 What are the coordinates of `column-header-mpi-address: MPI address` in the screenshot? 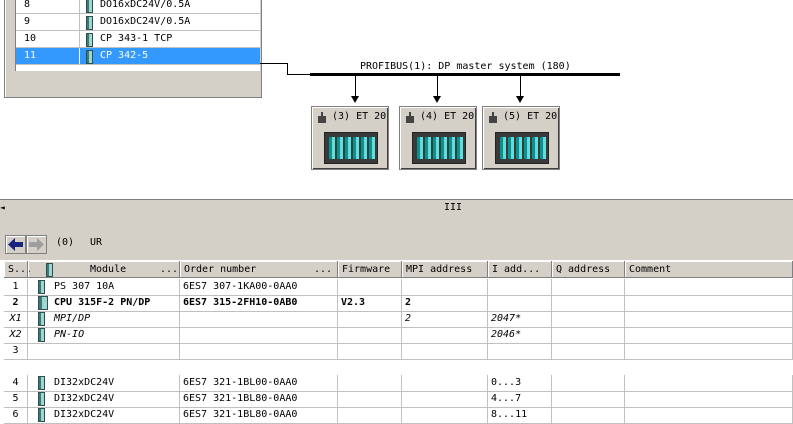 It's located at (445, 269).